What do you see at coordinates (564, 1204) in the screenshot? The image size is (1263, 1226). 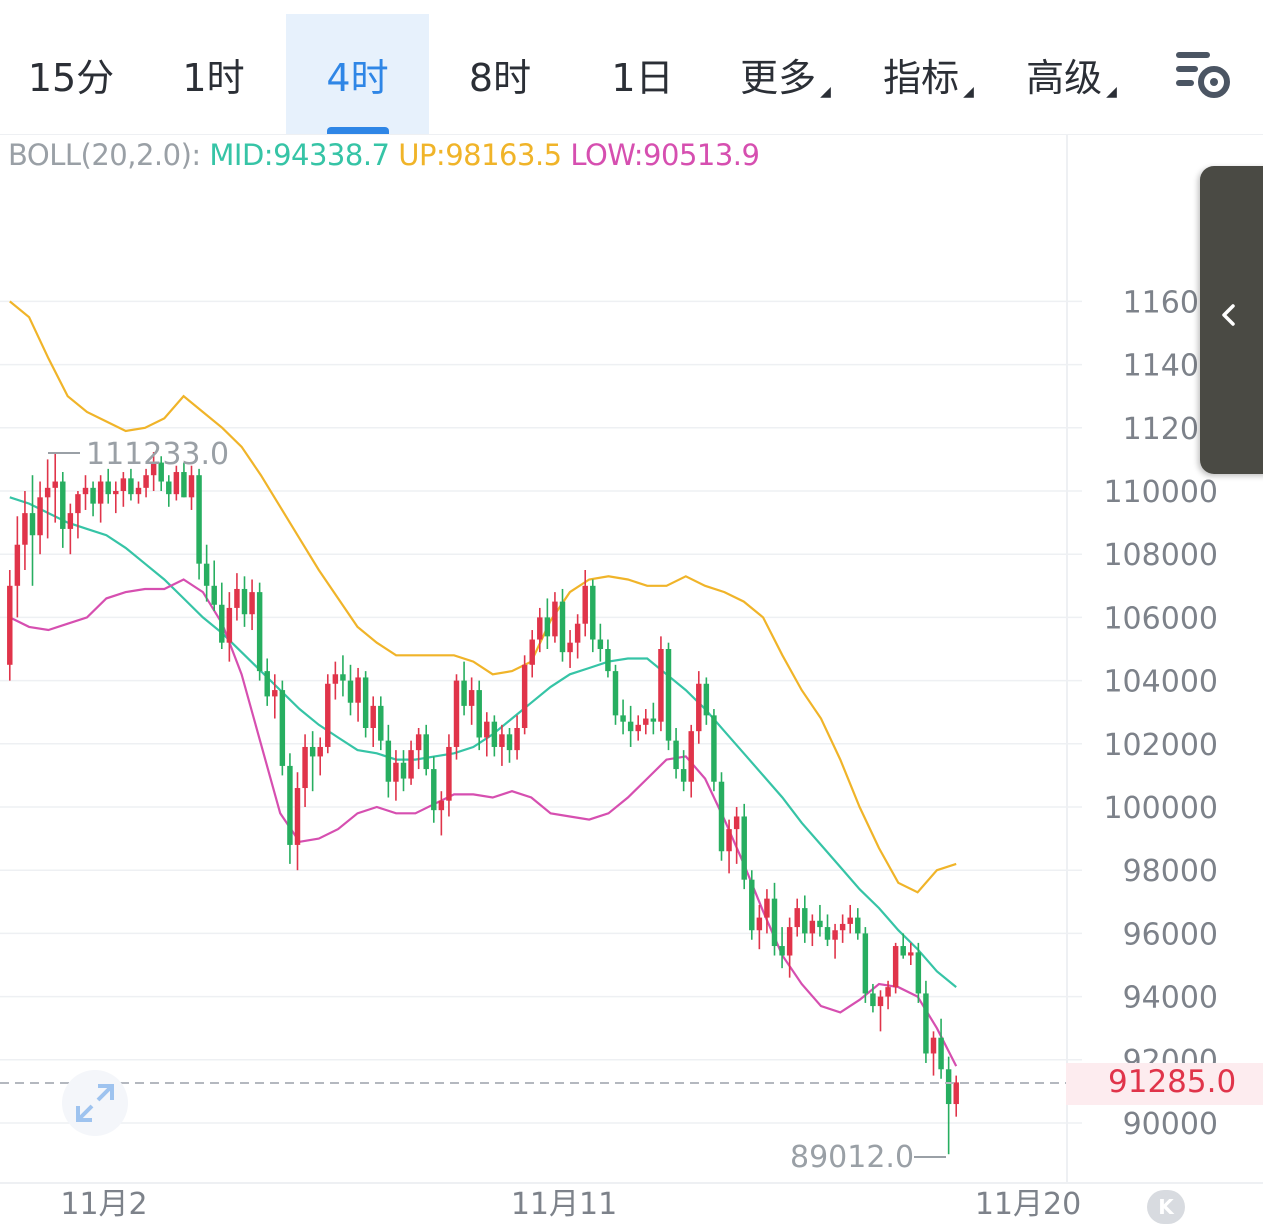 I see `x-tick-label: 11月11` at bounding box center [564, 1204].